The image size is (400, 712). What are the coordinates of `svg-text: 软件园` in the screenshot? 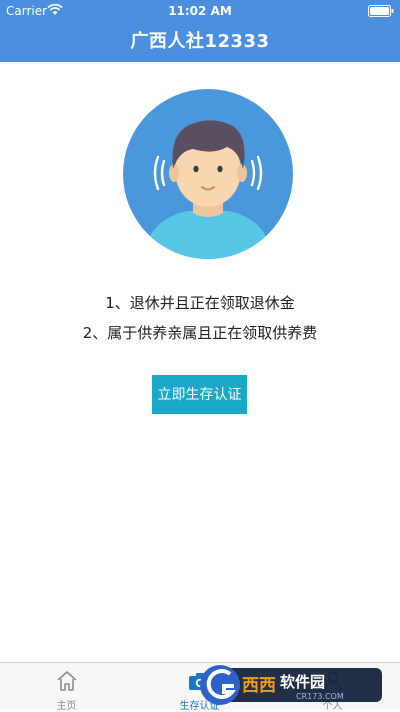 It's located at (302, 682).